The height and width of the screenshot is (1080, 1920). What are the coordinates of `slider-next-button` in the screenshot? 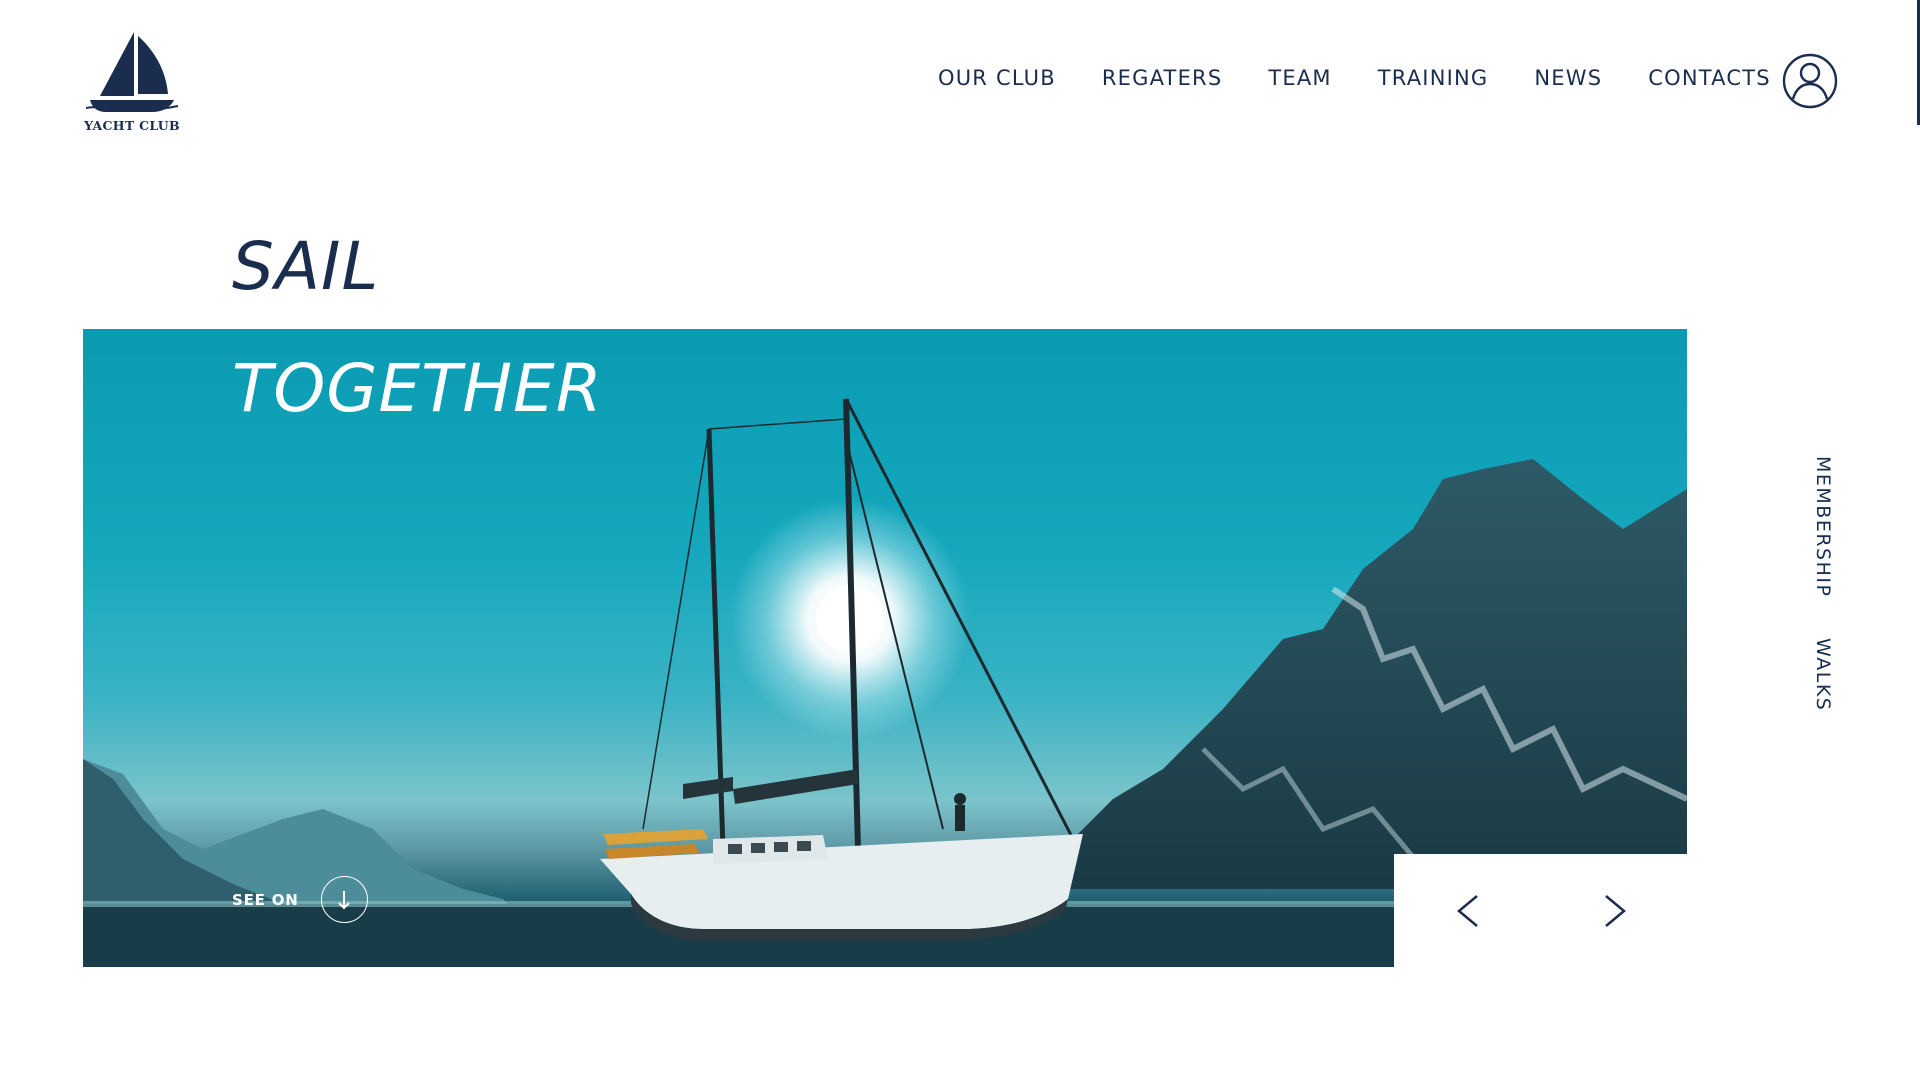 It's located at (1615, 911).